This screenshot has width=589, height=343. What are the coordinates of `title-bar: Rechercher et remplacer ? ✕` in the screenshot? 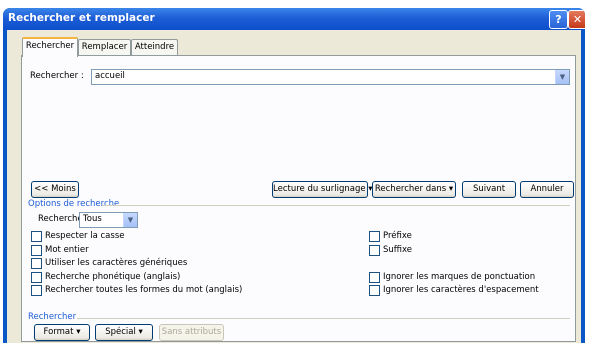 It's located at (294, 19).